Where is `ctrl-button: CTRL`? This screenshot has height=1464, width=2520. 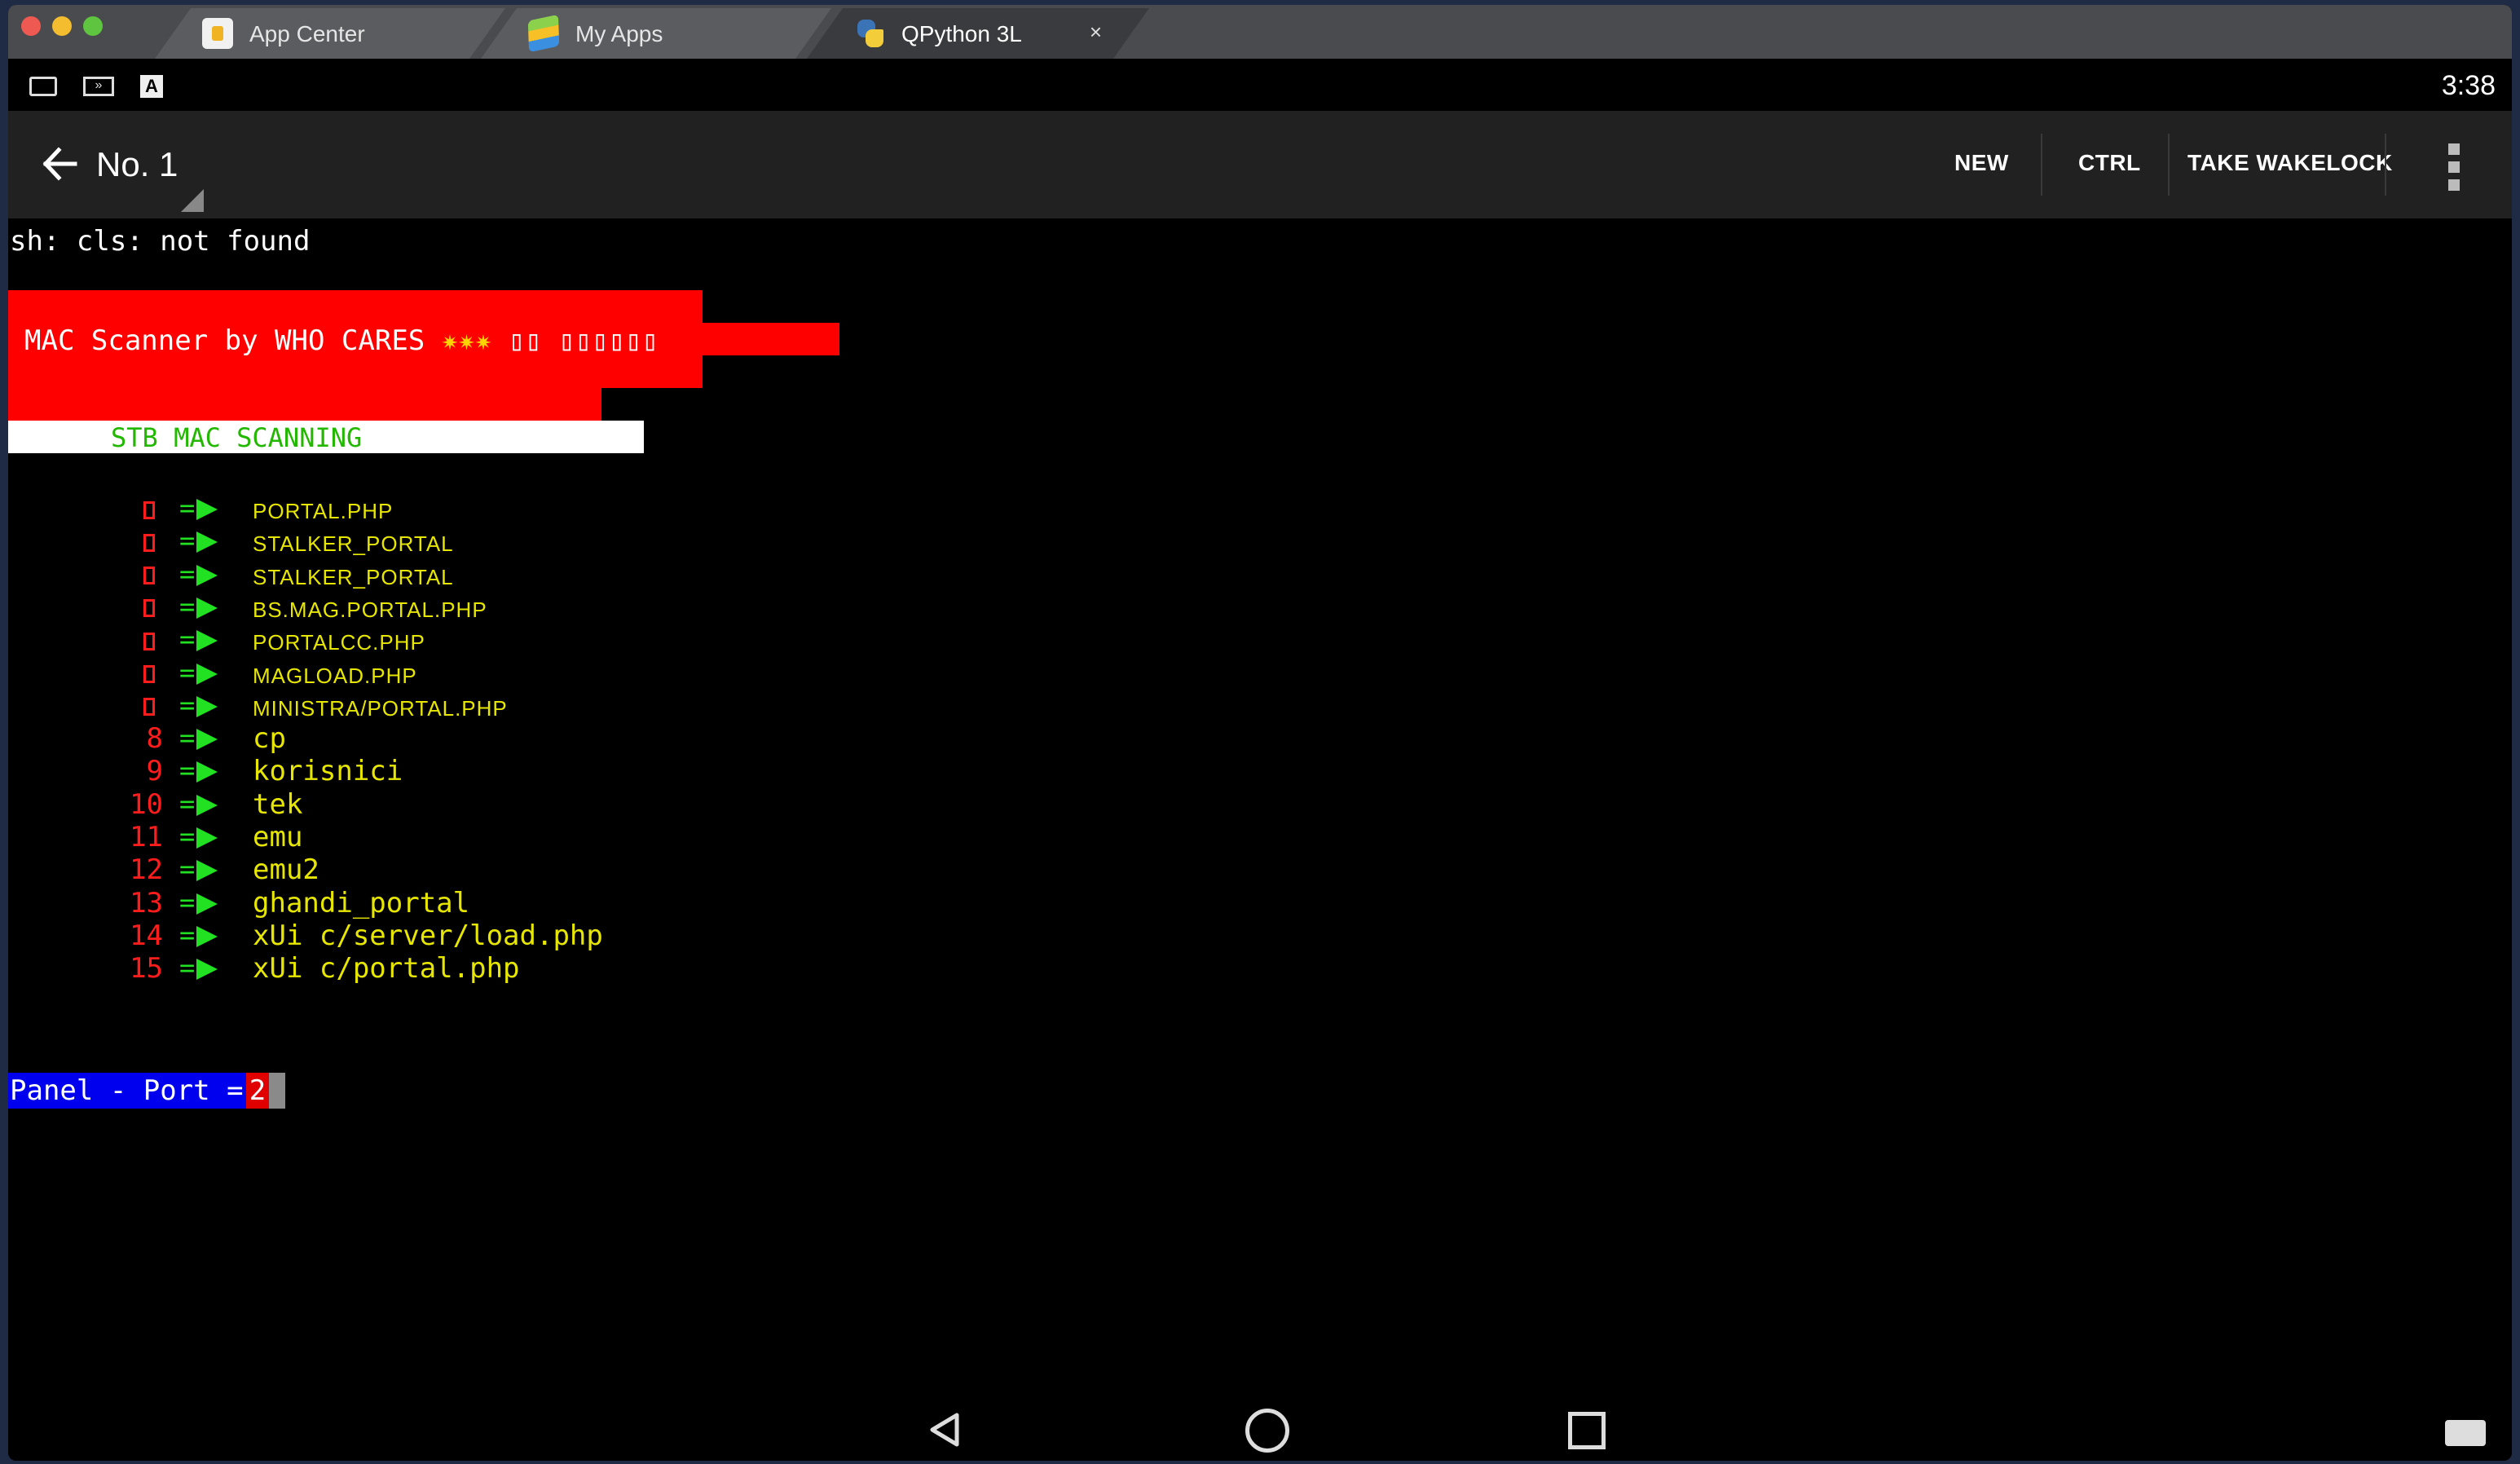 ctrl-button: CTRL is located at coordinates (2109, 163).